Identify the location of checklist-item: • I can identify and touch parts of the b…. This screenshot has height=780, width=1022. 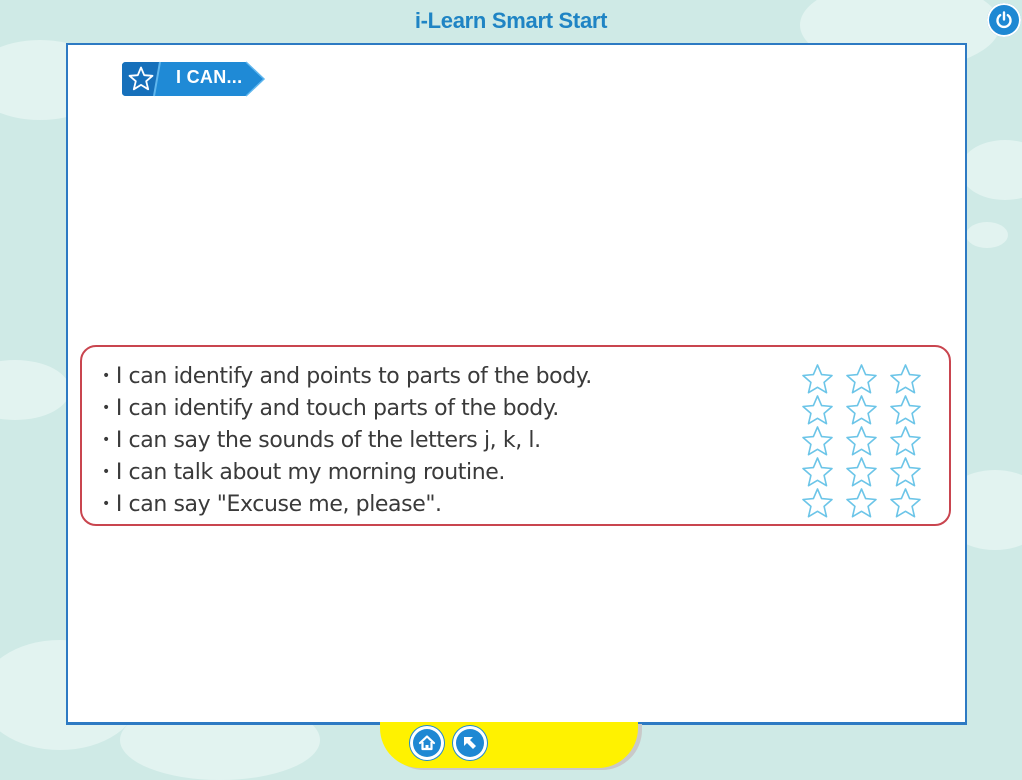
(347, 409).